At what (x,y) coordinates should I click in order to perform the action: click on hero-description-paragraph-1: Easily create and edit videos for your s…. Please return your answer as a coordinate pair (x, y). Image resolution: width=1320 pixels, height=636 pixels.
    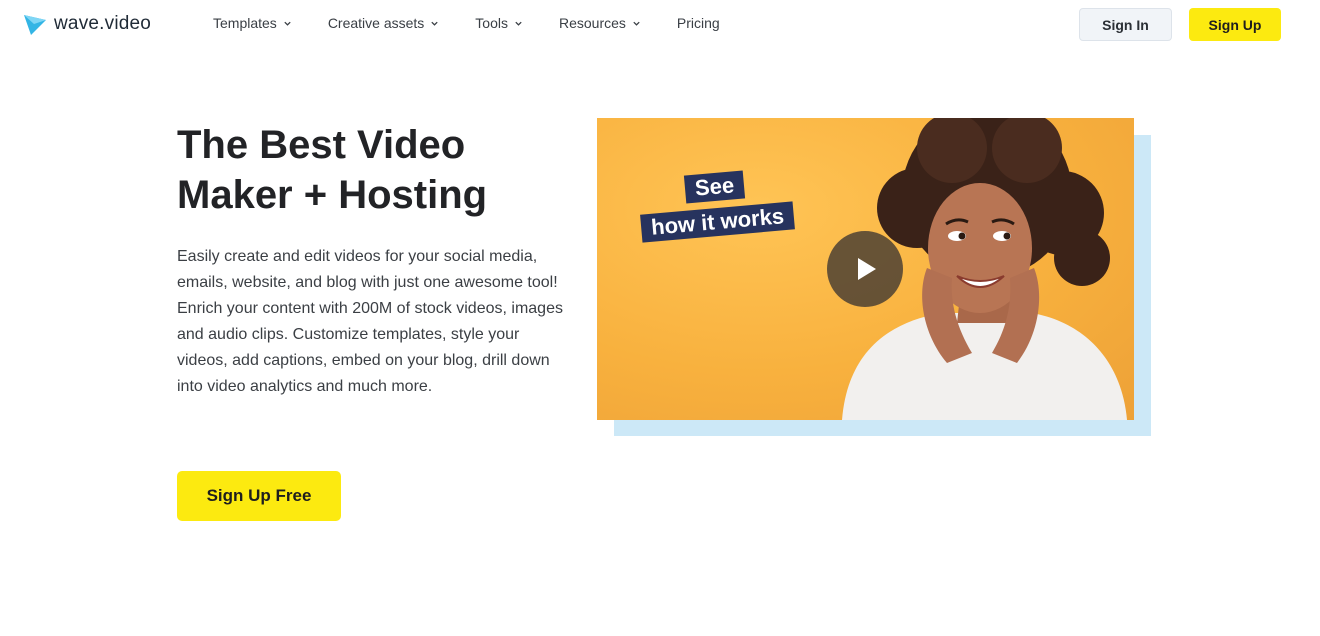
    Looking at the image, I should click on (367, 269).